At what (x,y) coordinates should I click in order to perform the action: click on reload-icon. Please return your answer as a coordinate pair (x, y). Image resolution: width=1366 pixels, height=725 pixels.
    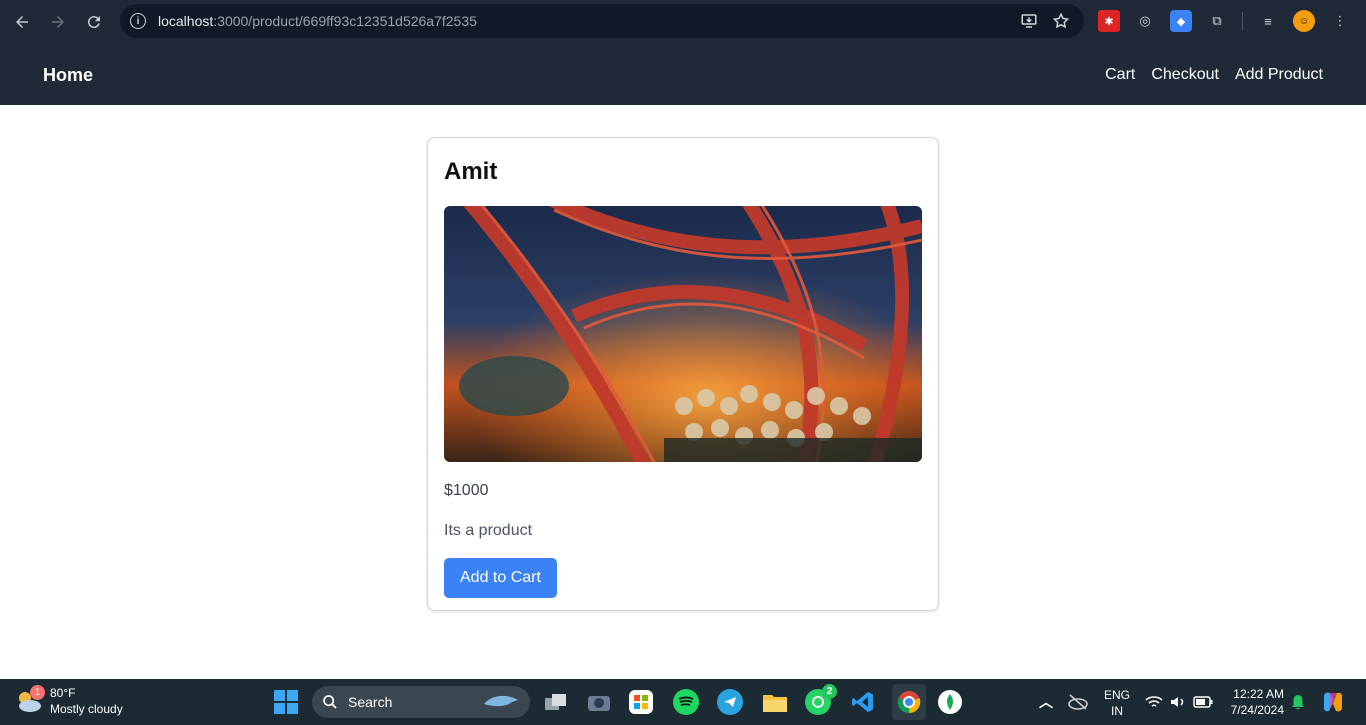
    Looking at the image, I should click on (93, 22).